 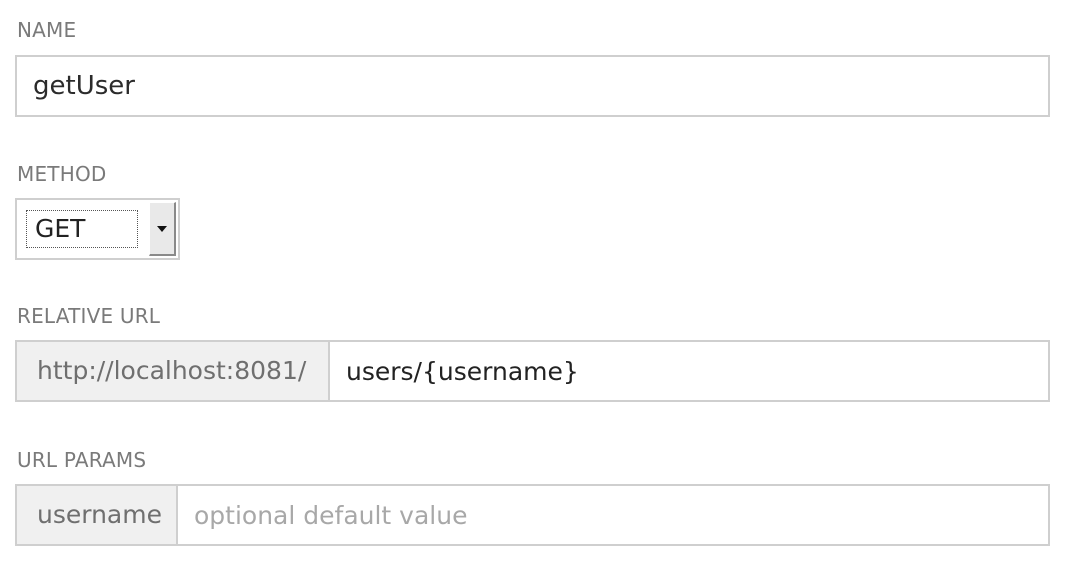 What do you see at coordinates (97, 515) in the screenshot?
I see `url-param-name: username` at bounding box center [97, 515].